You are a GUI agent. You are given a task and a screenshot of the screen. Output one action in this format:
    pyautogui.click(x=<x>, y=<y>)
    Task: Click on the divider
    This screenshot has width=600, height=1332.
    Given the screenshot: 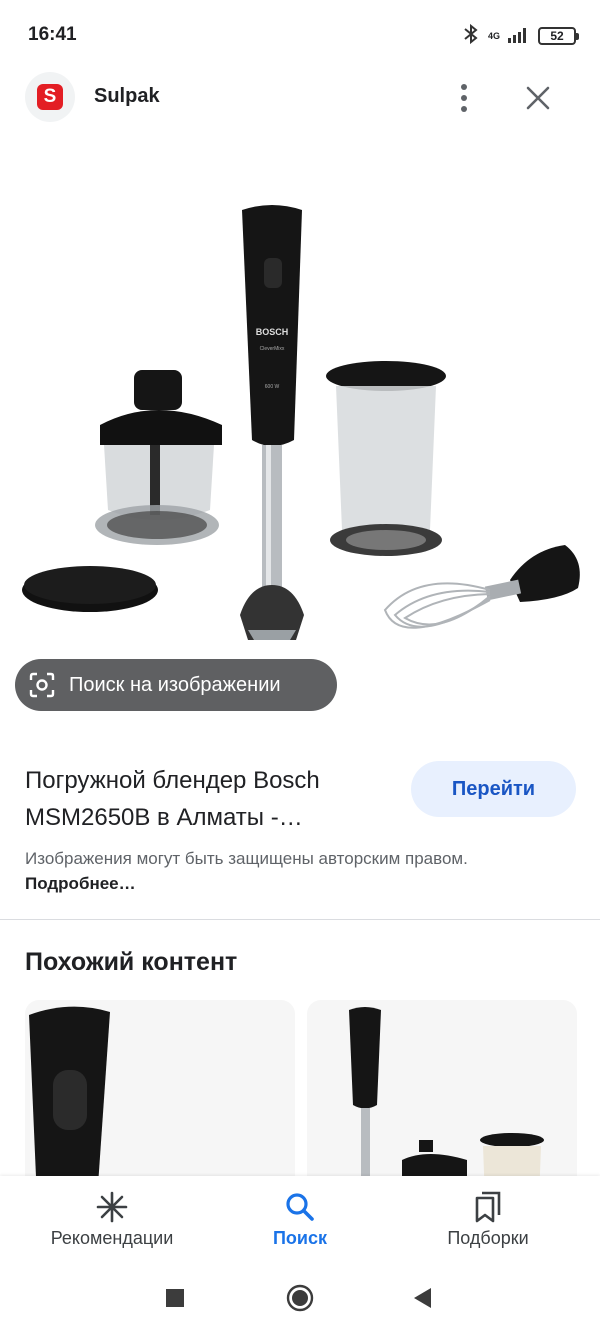 What is the action you would take?
    pyautogui.click(x=300, y=919)
    